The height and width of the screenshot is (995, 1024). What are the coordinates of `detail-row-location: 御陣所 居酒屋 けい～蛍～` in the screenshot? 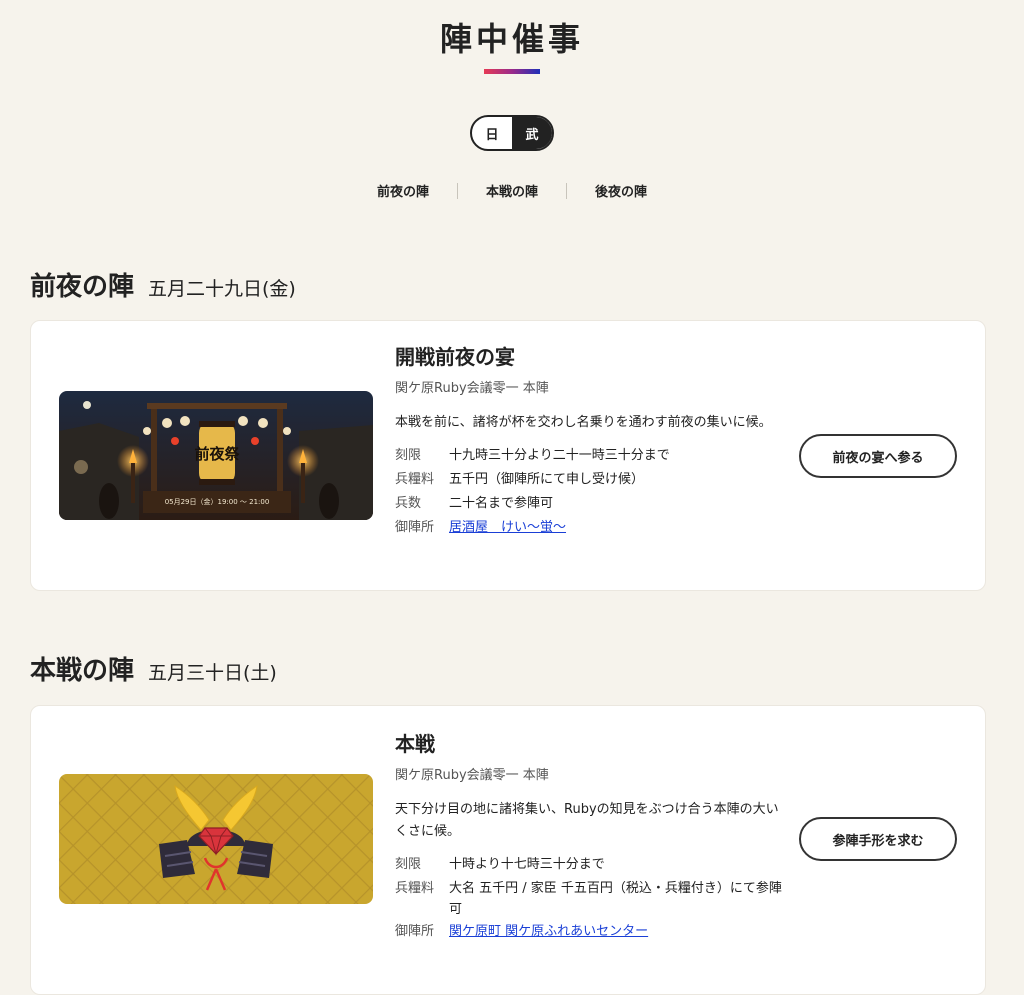 It's located at (590, 528).